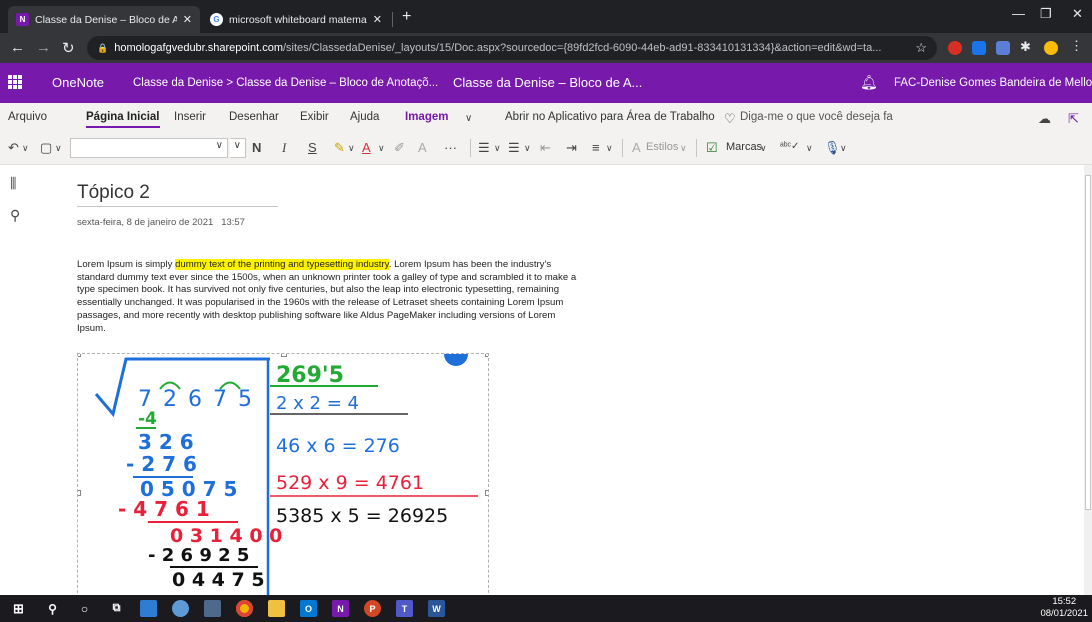 This screenshot has width=1092, height=622. I want to click on back-icon: ←, so click(17, 47).